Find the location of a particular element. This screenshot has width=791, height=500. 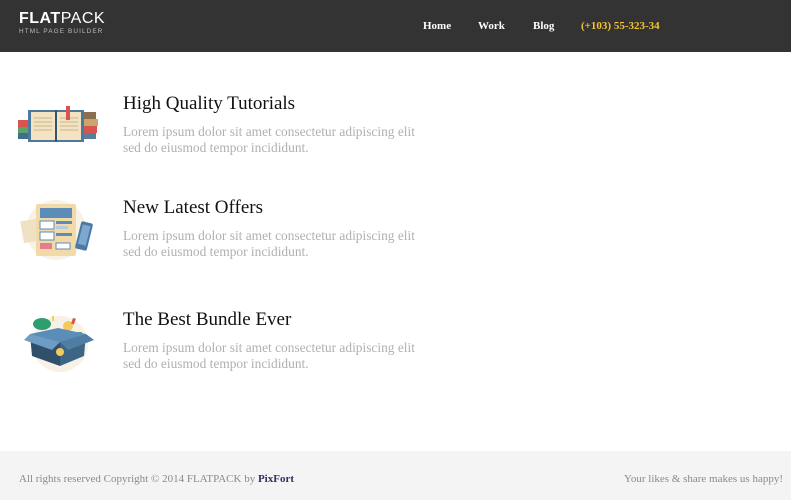

logo: FLATPACK HTML PAGE BUILDER is located at coordinates (62, 23).